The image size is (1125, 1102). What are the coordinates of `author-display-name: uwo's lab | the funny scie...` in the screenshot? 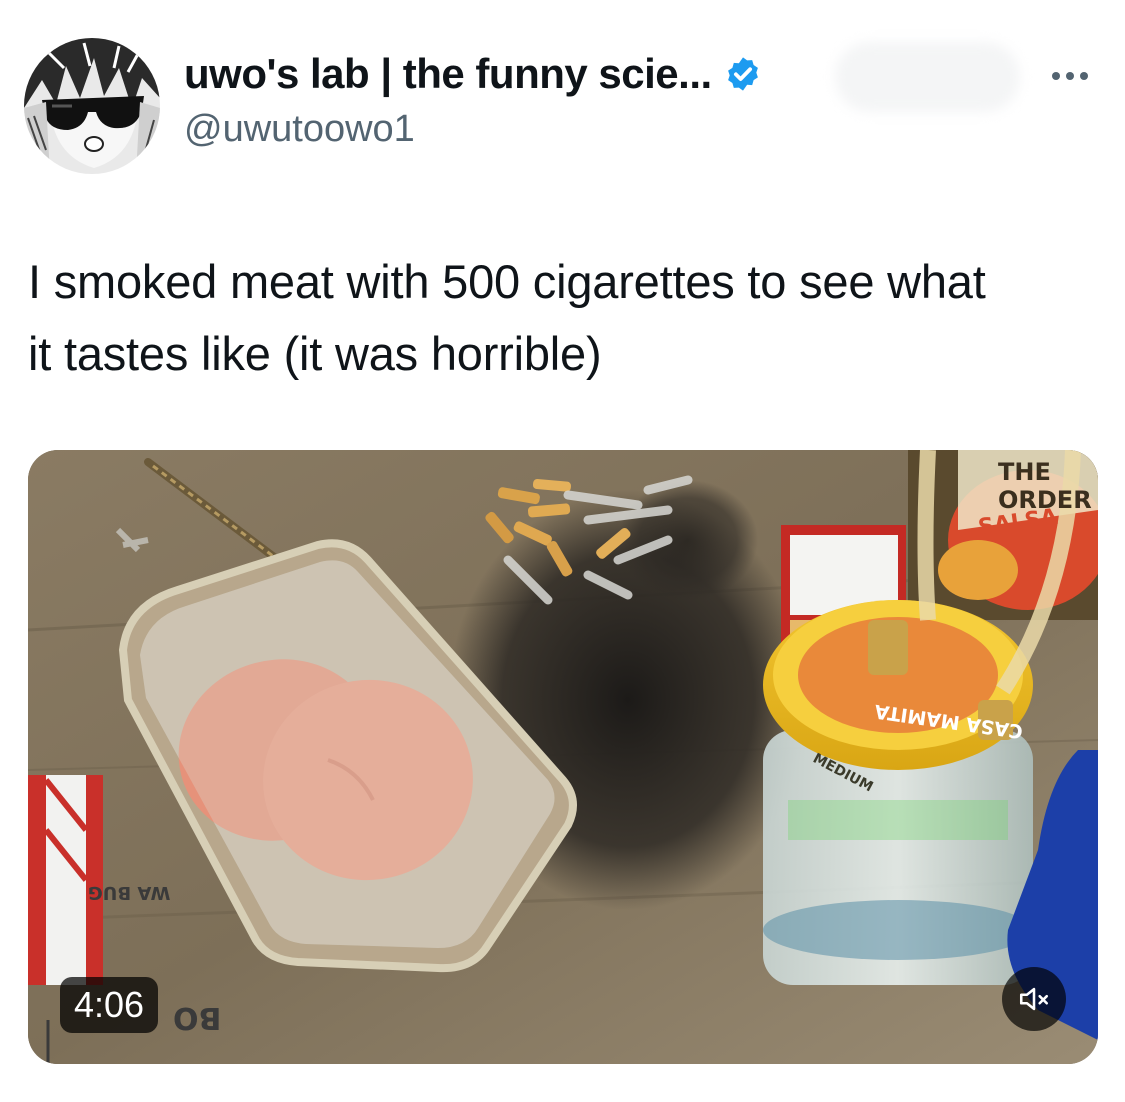 It's located at (448, 74).